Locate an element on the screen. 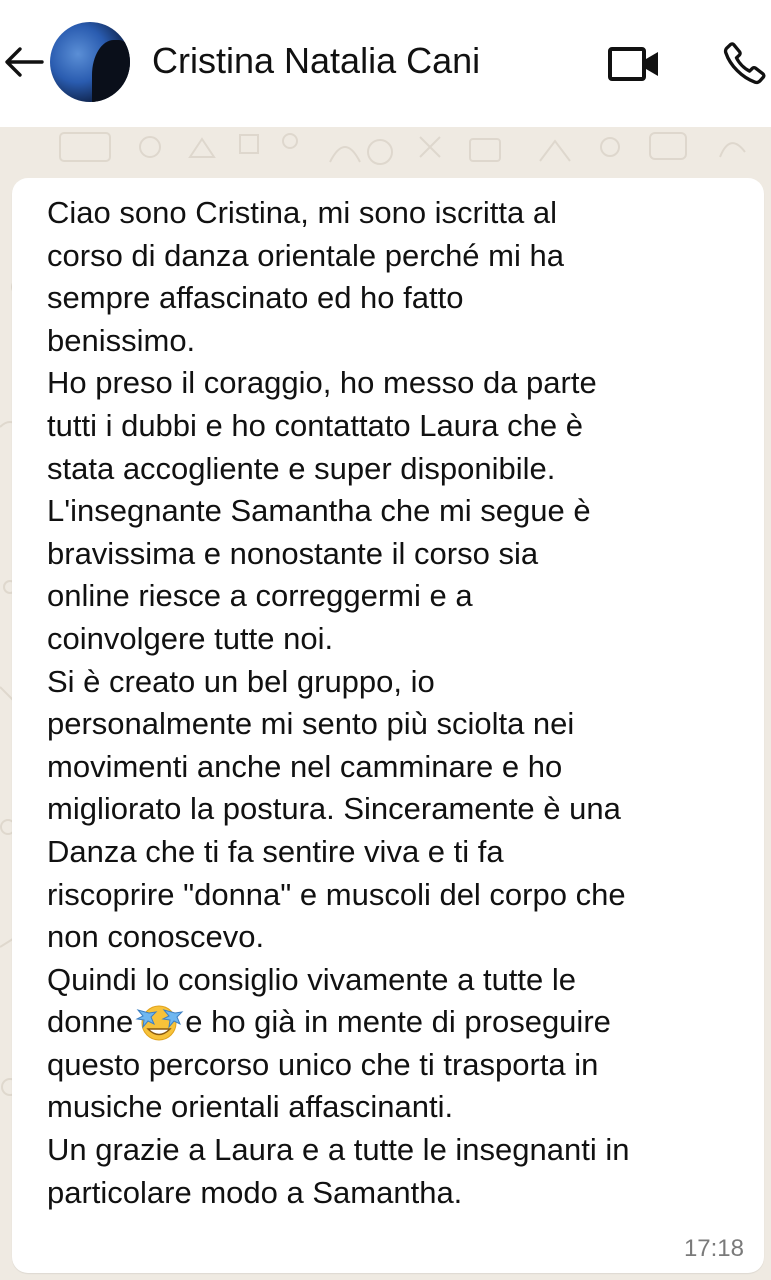  chat-header: Cristina Natalia Cani is located at coordinates (385, 63).